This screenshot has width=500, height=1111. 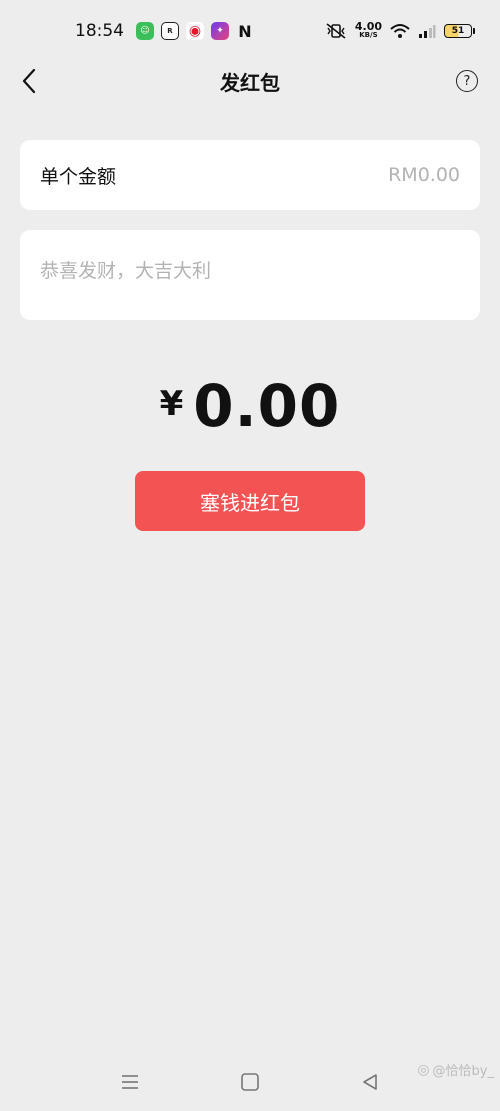 I want to click on triangle-back-icon, so click(x=370, y=1082).